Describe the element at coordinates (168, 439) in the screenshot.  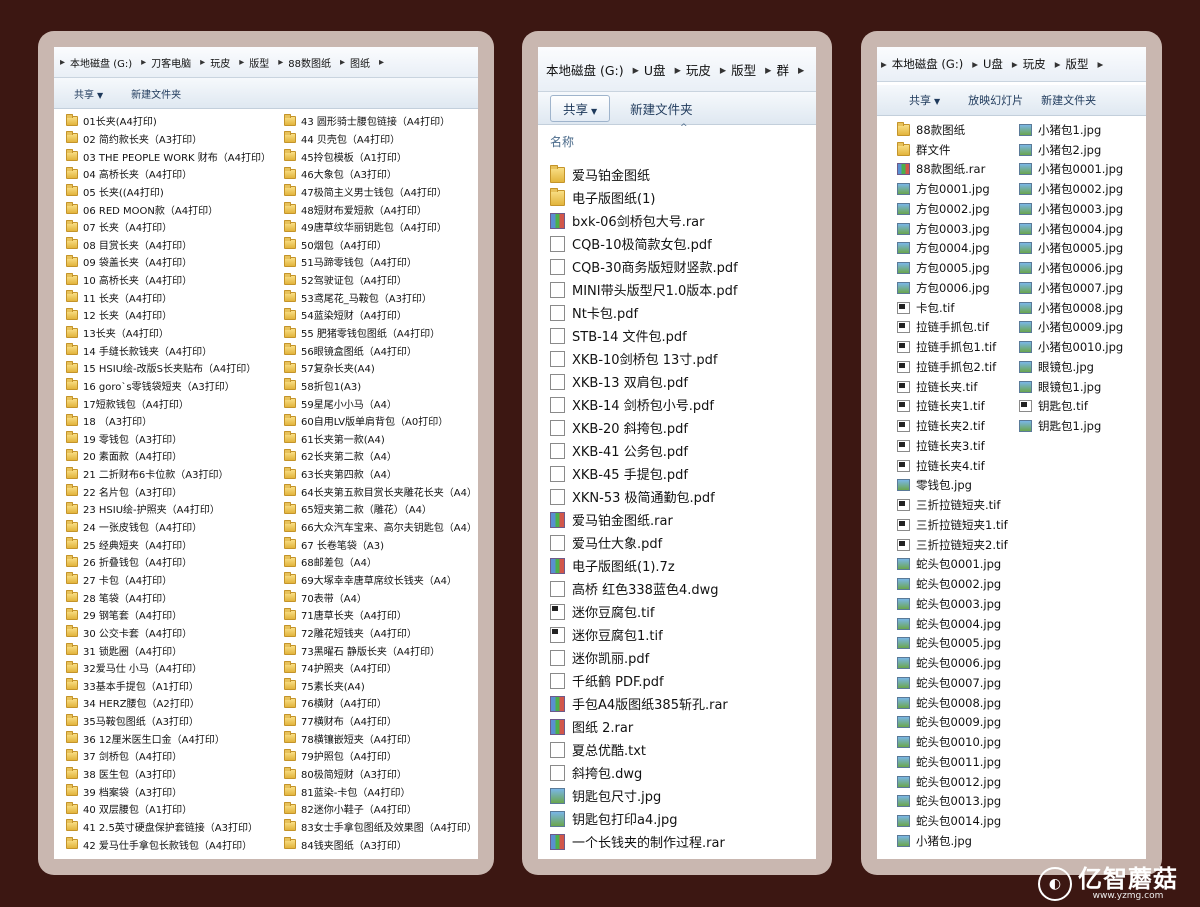
I see `list-item: 19 零钱包（A3打印）` at that location.